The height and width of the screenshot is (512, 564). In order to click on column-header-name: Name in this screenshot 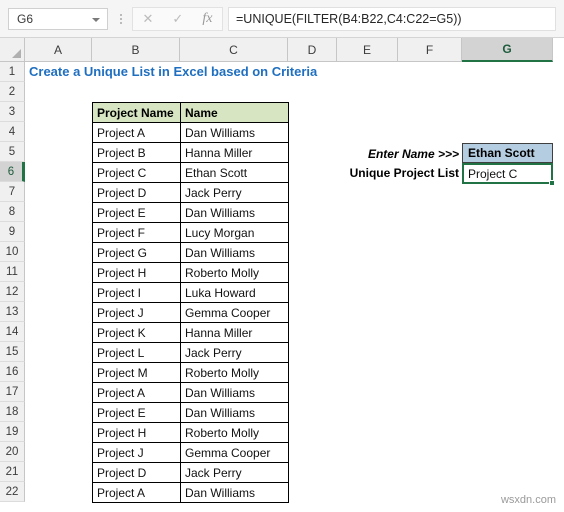, I will do `click(234, 112)`.